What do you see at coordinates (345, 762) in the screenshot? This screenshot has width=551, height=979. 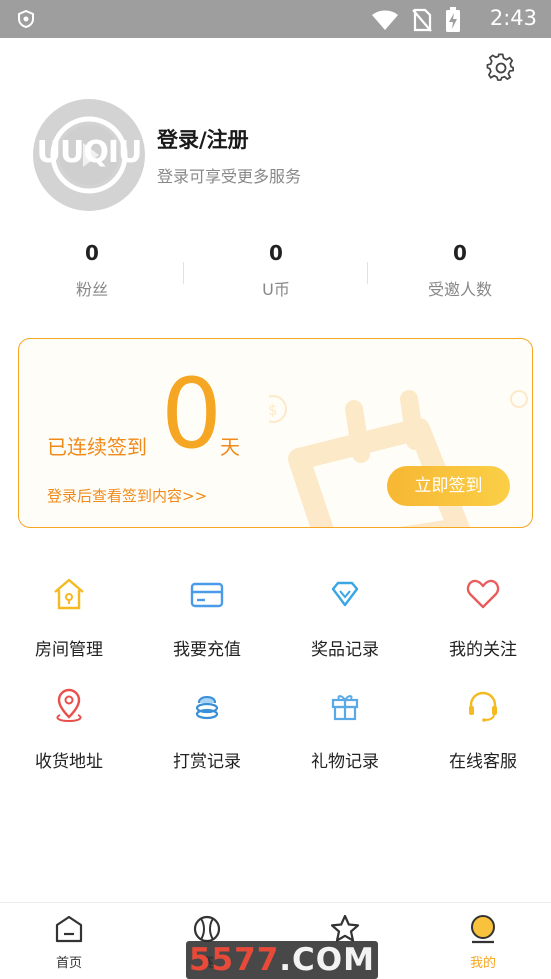 I see `menu-item-label: 礼物记录` at bounding box center [345, 762].